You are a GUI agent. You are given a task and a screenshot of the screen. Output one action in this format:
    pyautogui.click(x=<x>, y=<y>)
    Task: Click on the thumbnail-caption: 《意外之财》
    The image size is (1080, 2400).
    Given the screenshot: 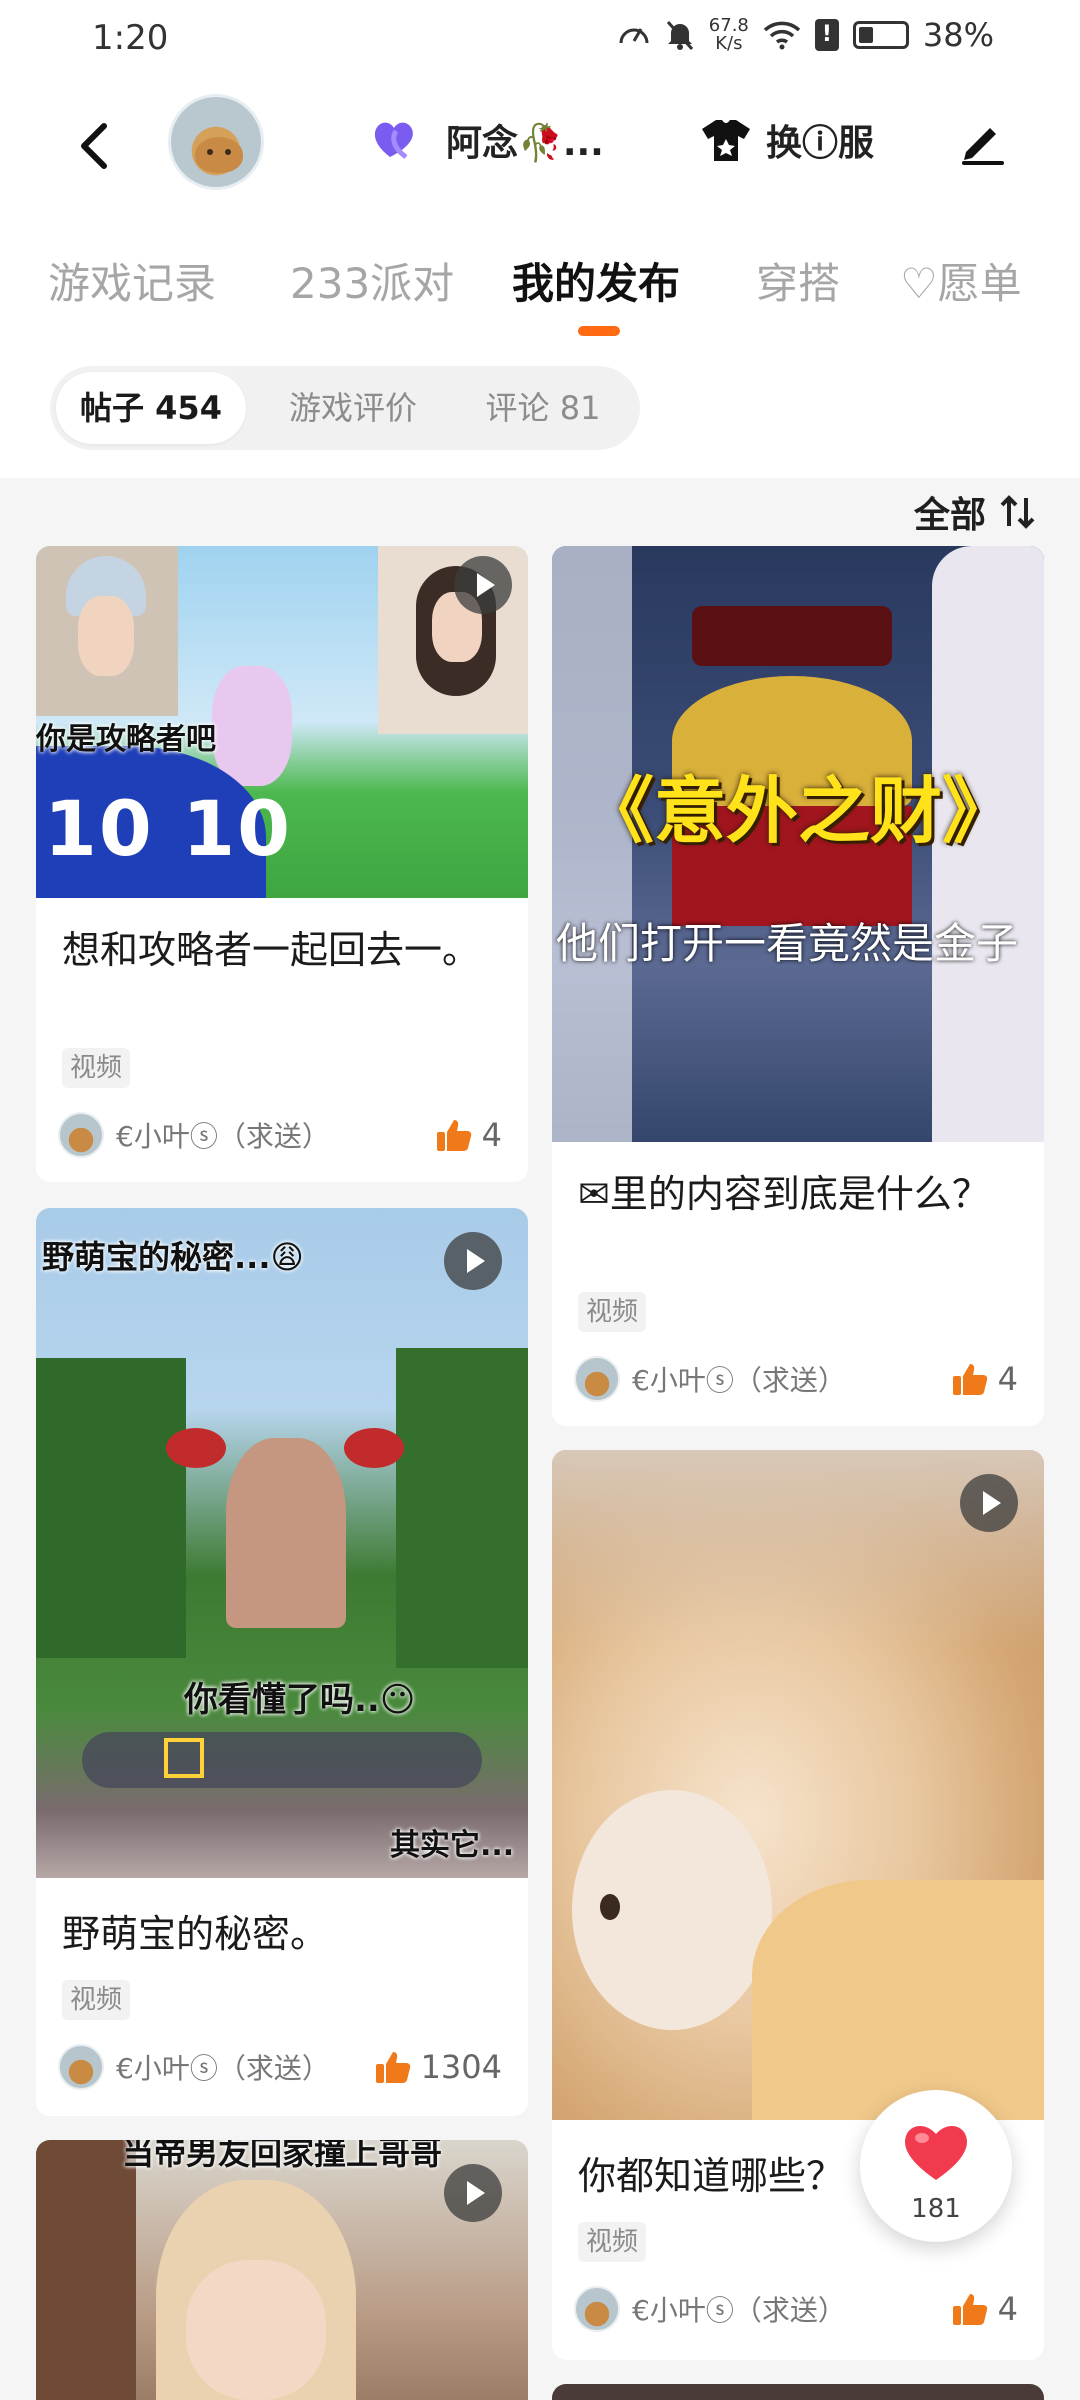 What is the action you would take?
    pyautogui.click(x=797, y=811)
    